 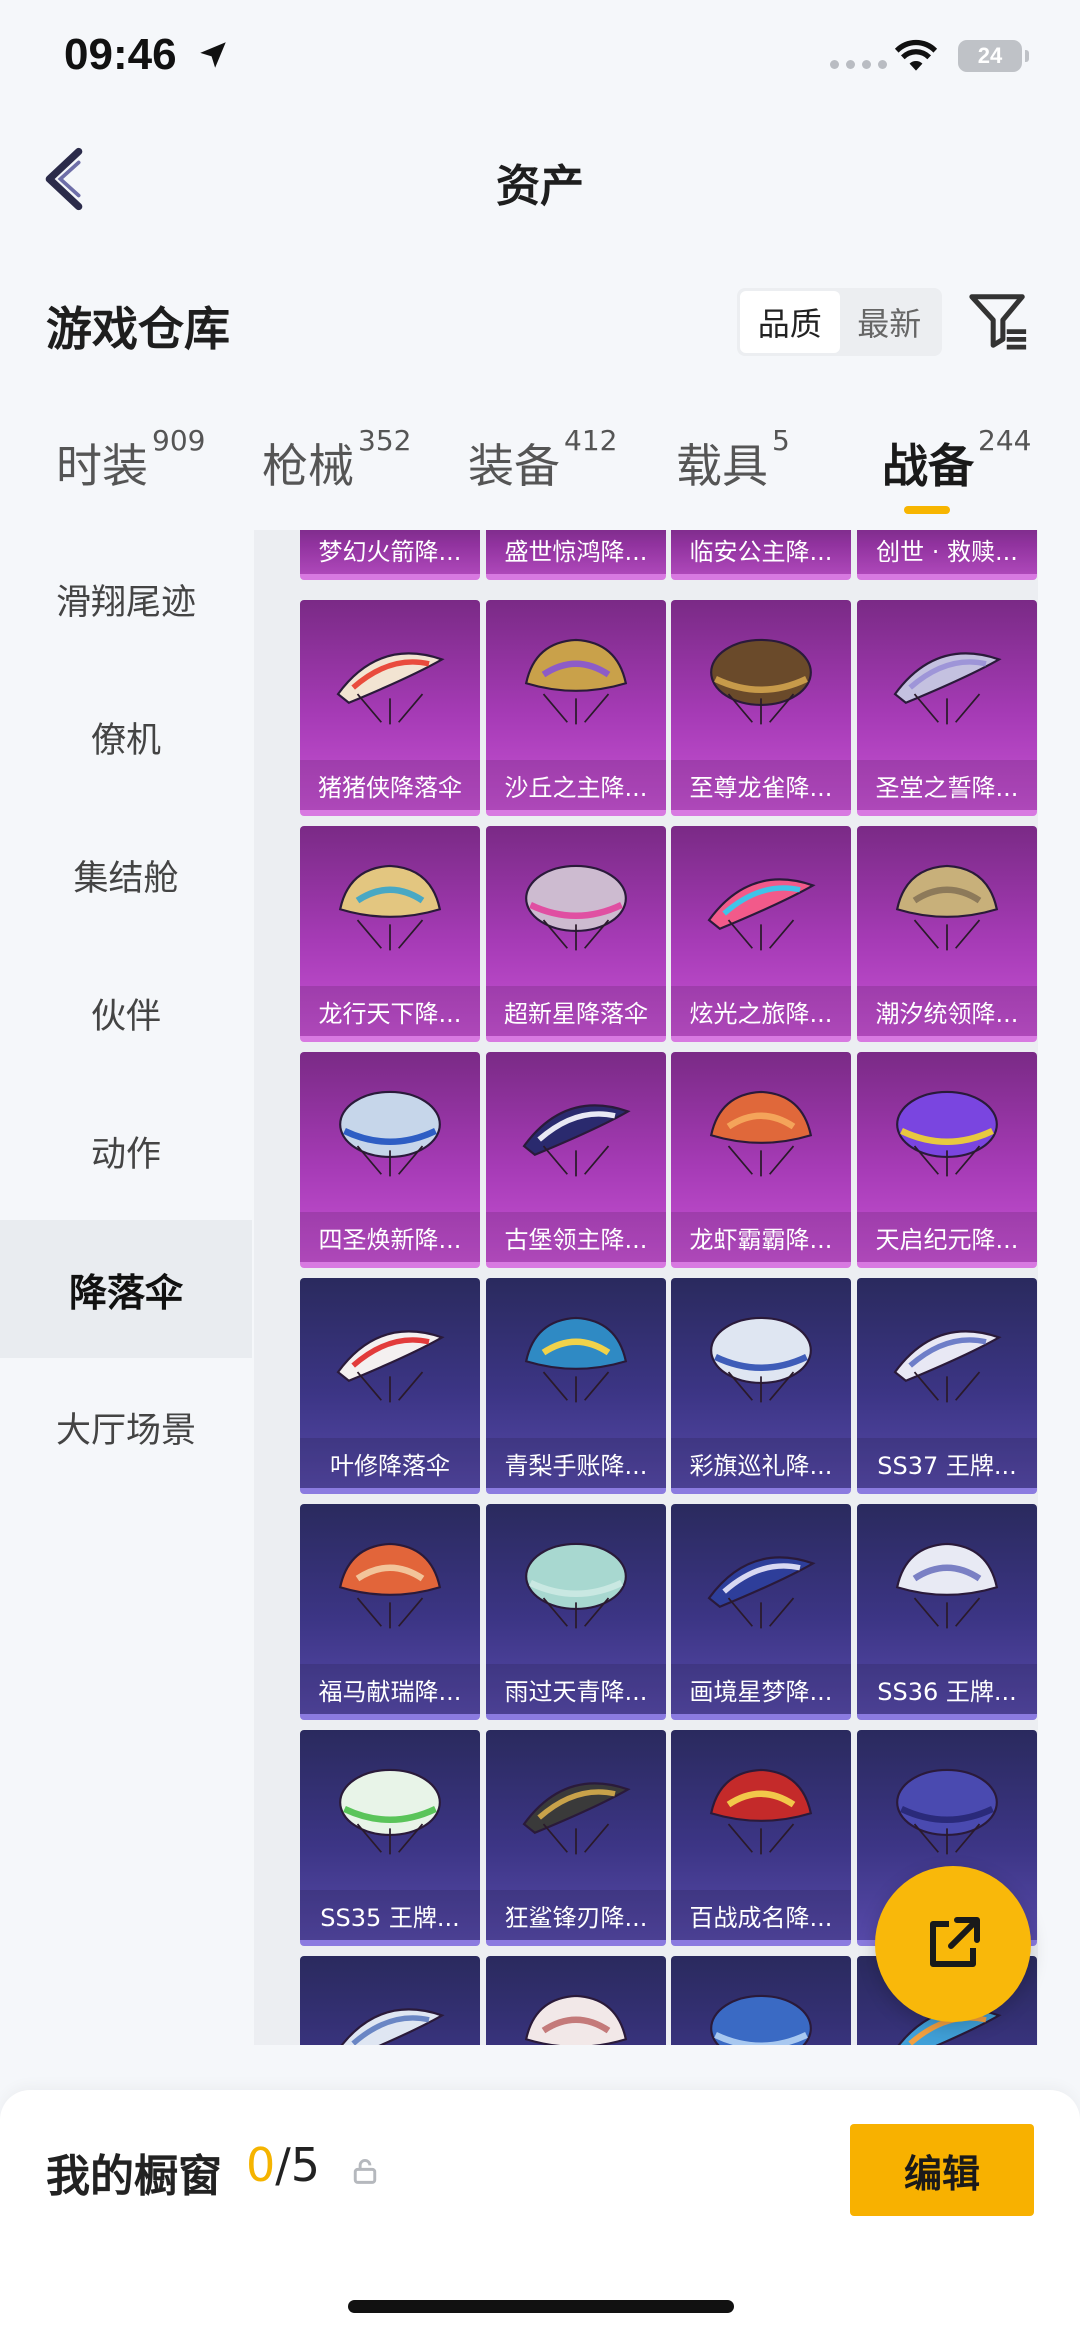 I want to click on category-tabs: 时装 909 枪械 352 装备 412 载具 5 战备 244, so click(x=540, y=477).